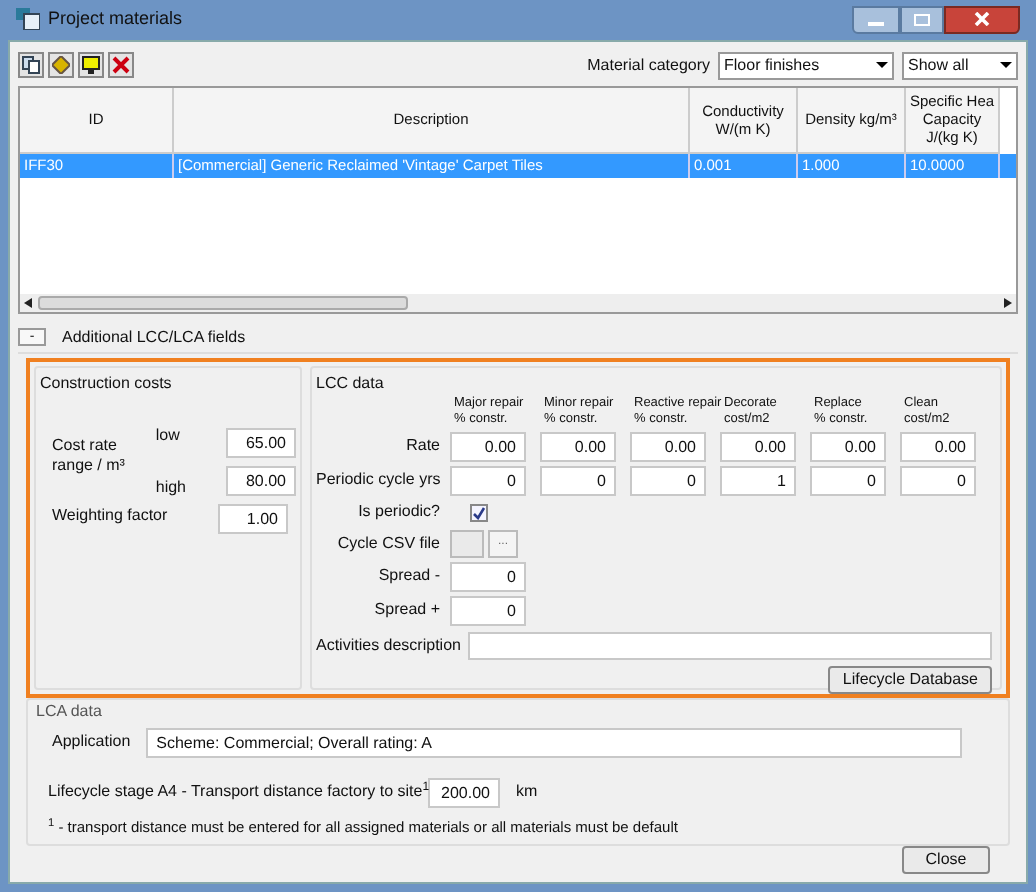 This screenshot has height=892, width=1036. I want to click on panel-title: LCC data, so click(351, 383).